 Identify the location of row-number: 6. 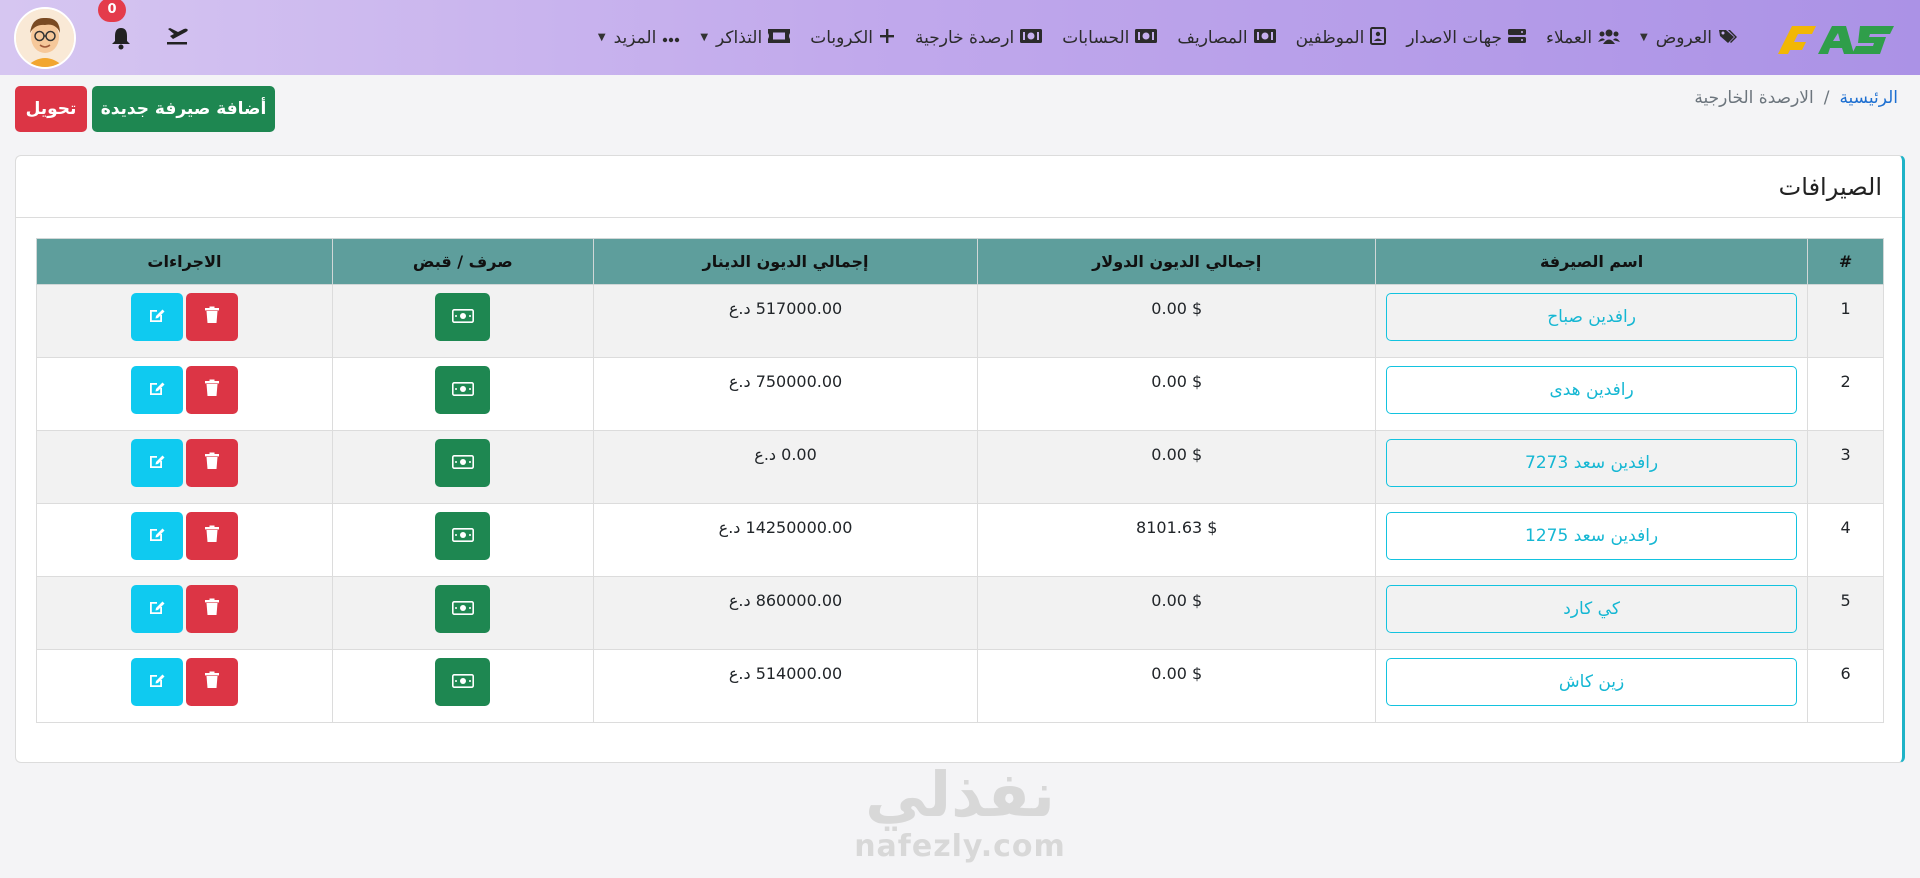
(1845, 673).